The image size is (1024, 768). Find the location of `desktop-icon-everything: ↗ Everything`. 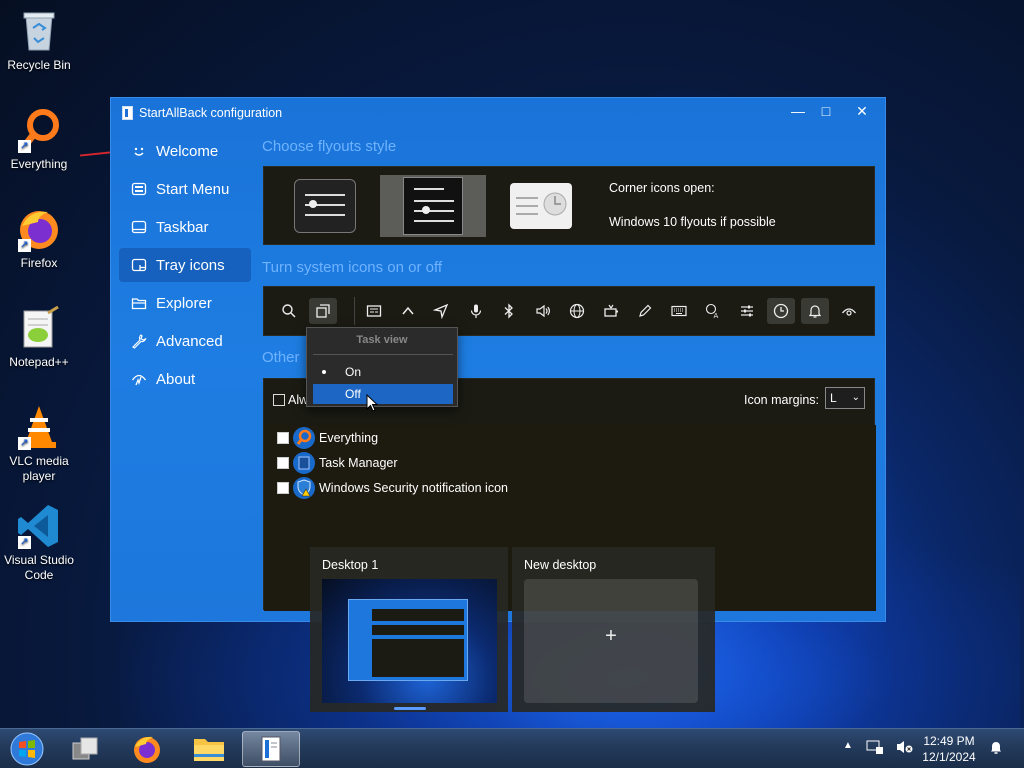

desktop-icon-everything: ↗ Everything is located at coordinates (39, 139).